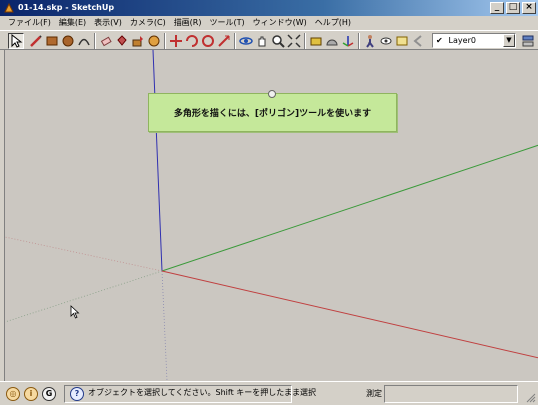 The image size is (538, 405). Describe the element at coordinates (31, 394) in the screenshot. I see `credits-icon: i` at that location.